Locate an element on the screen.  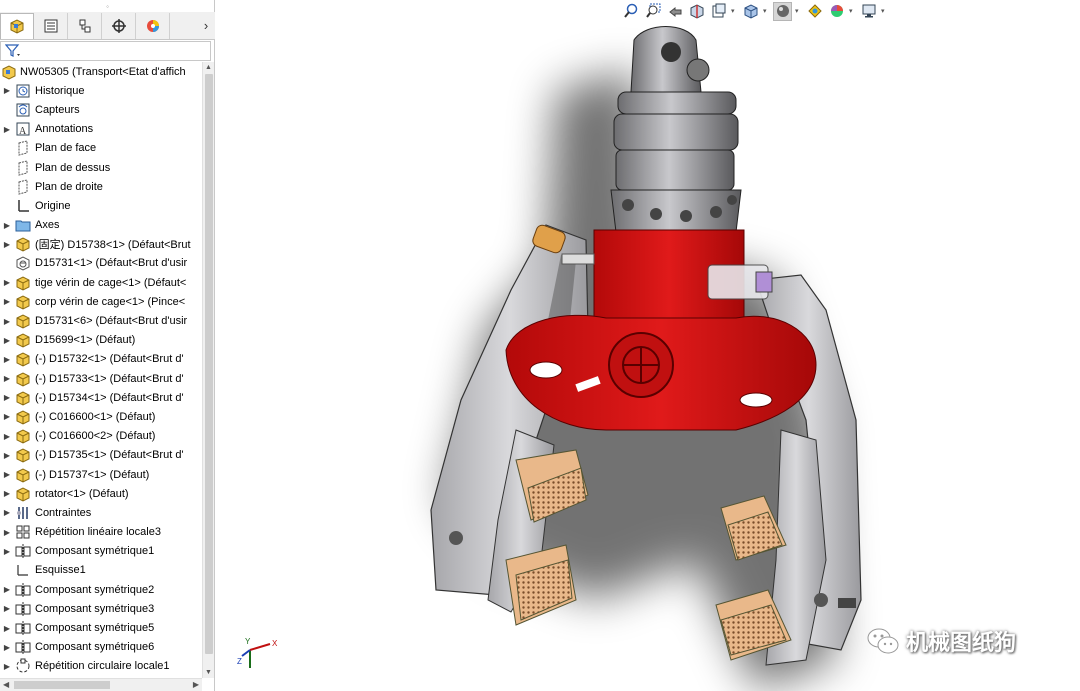
tree-item: ▶ (-) D15733<1> (Défaut<Brut d' is located at coordinates (101, 378).